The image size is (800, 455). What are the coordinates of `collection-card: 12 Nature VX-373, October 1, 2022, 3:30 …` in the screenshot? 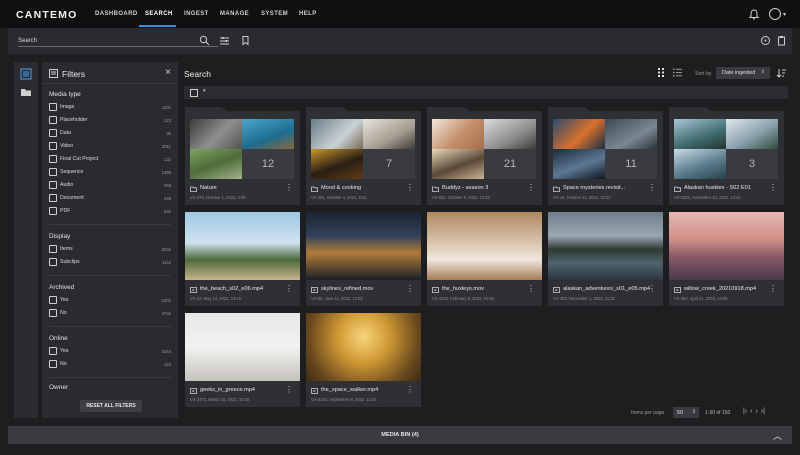 It's located at (242, 156).